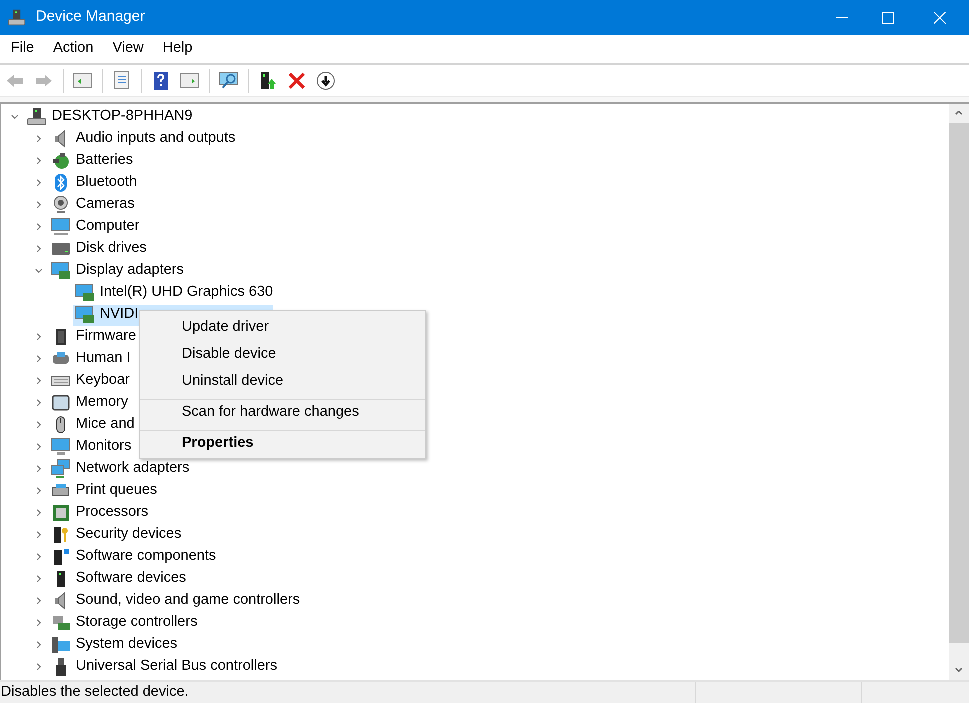  Describe the element at coordinates (91, 17) in the screenshot. I see `window-title: Device Manager` at that location.